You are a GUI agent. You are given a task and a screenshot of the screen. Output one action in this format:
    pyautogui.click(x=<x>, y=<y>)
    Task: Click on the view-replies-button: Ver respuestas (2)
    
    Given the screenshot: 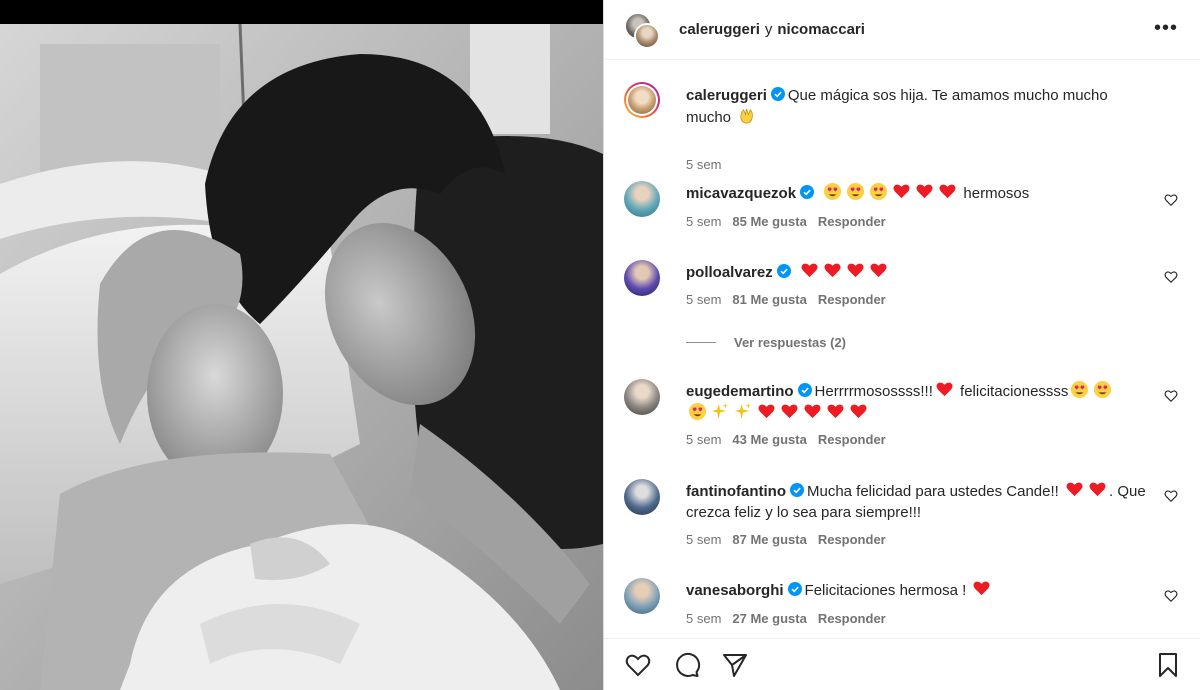 What is the action you would take?
    pyautogui.click(x=766, y=342)
    